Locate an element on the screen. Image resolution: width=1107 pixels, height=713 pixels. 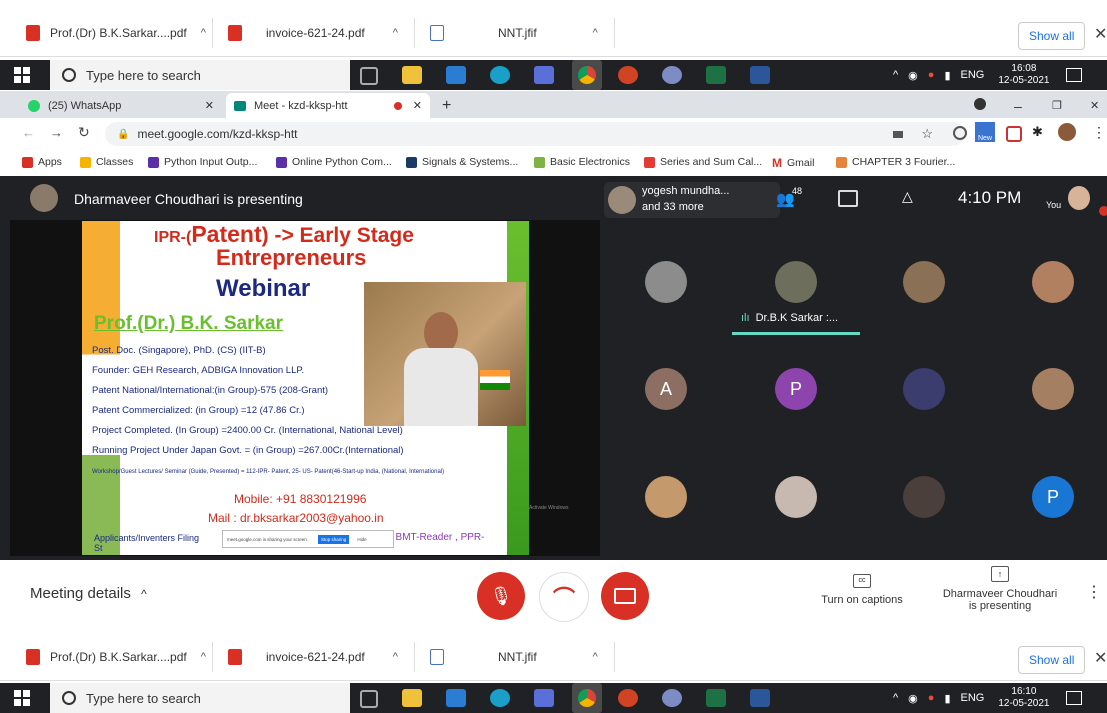
bookmark-classes: Classes is located at coordinates (106, 162).